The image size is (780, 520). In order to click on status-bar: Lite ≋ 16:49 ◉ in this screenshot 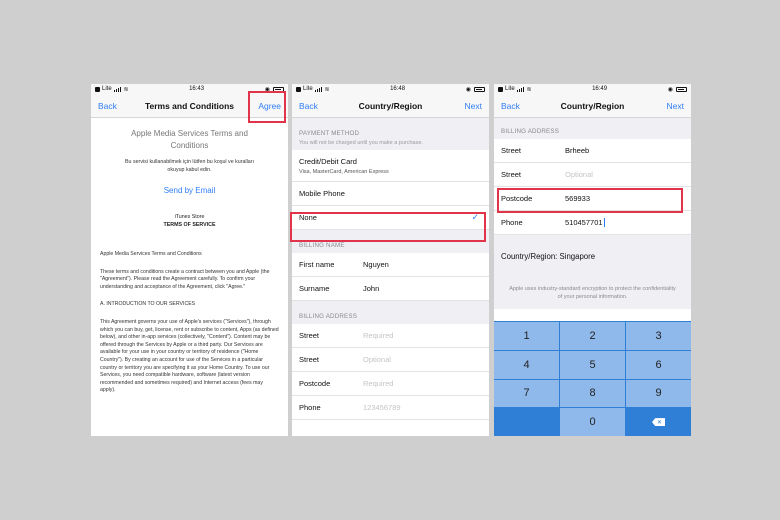, I will do `click(592, 89)`.